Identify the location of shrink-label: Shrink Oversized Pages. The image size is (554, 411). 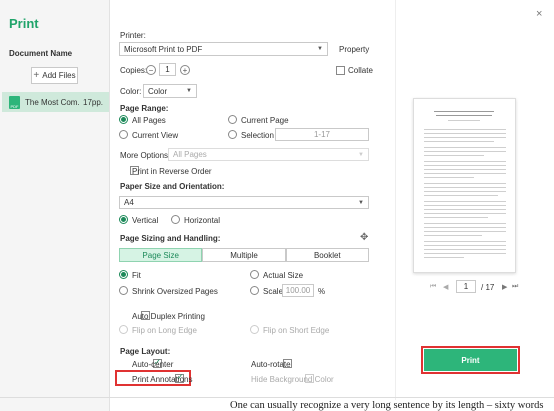
(175, 291).